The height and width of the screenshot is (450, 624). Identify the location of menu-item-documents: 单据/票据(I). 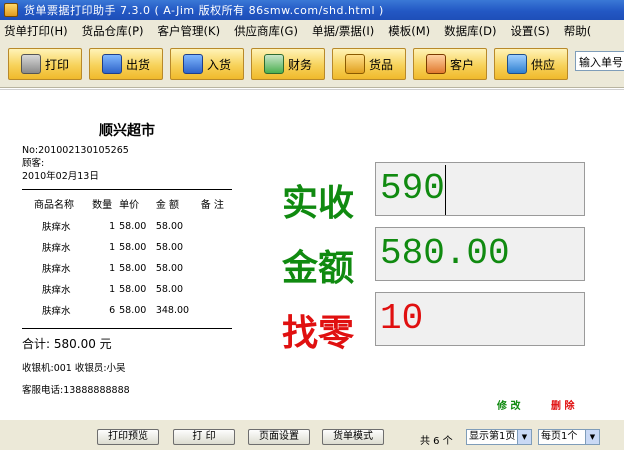
(343, 31).